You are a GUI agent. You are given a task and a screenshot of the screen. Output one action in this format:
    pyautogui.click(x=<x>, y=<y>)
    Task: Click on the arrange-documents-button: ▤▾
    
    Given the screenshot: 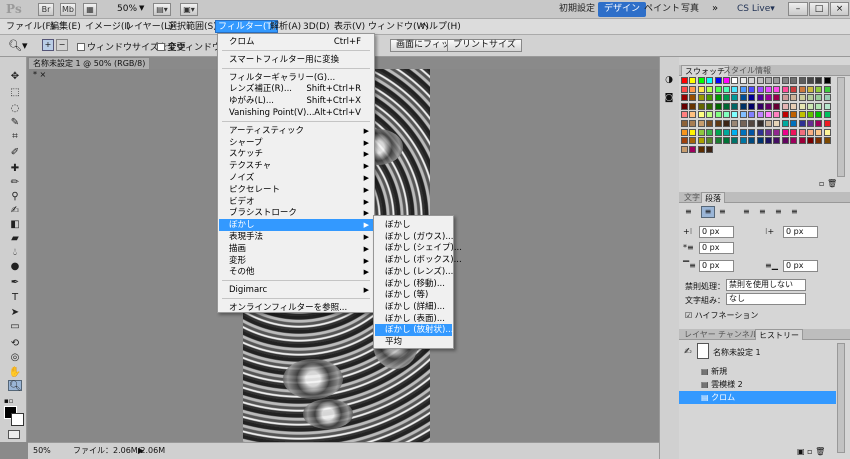 What is the action you would take?
    pyautogui.click(x=162, y=9)
    